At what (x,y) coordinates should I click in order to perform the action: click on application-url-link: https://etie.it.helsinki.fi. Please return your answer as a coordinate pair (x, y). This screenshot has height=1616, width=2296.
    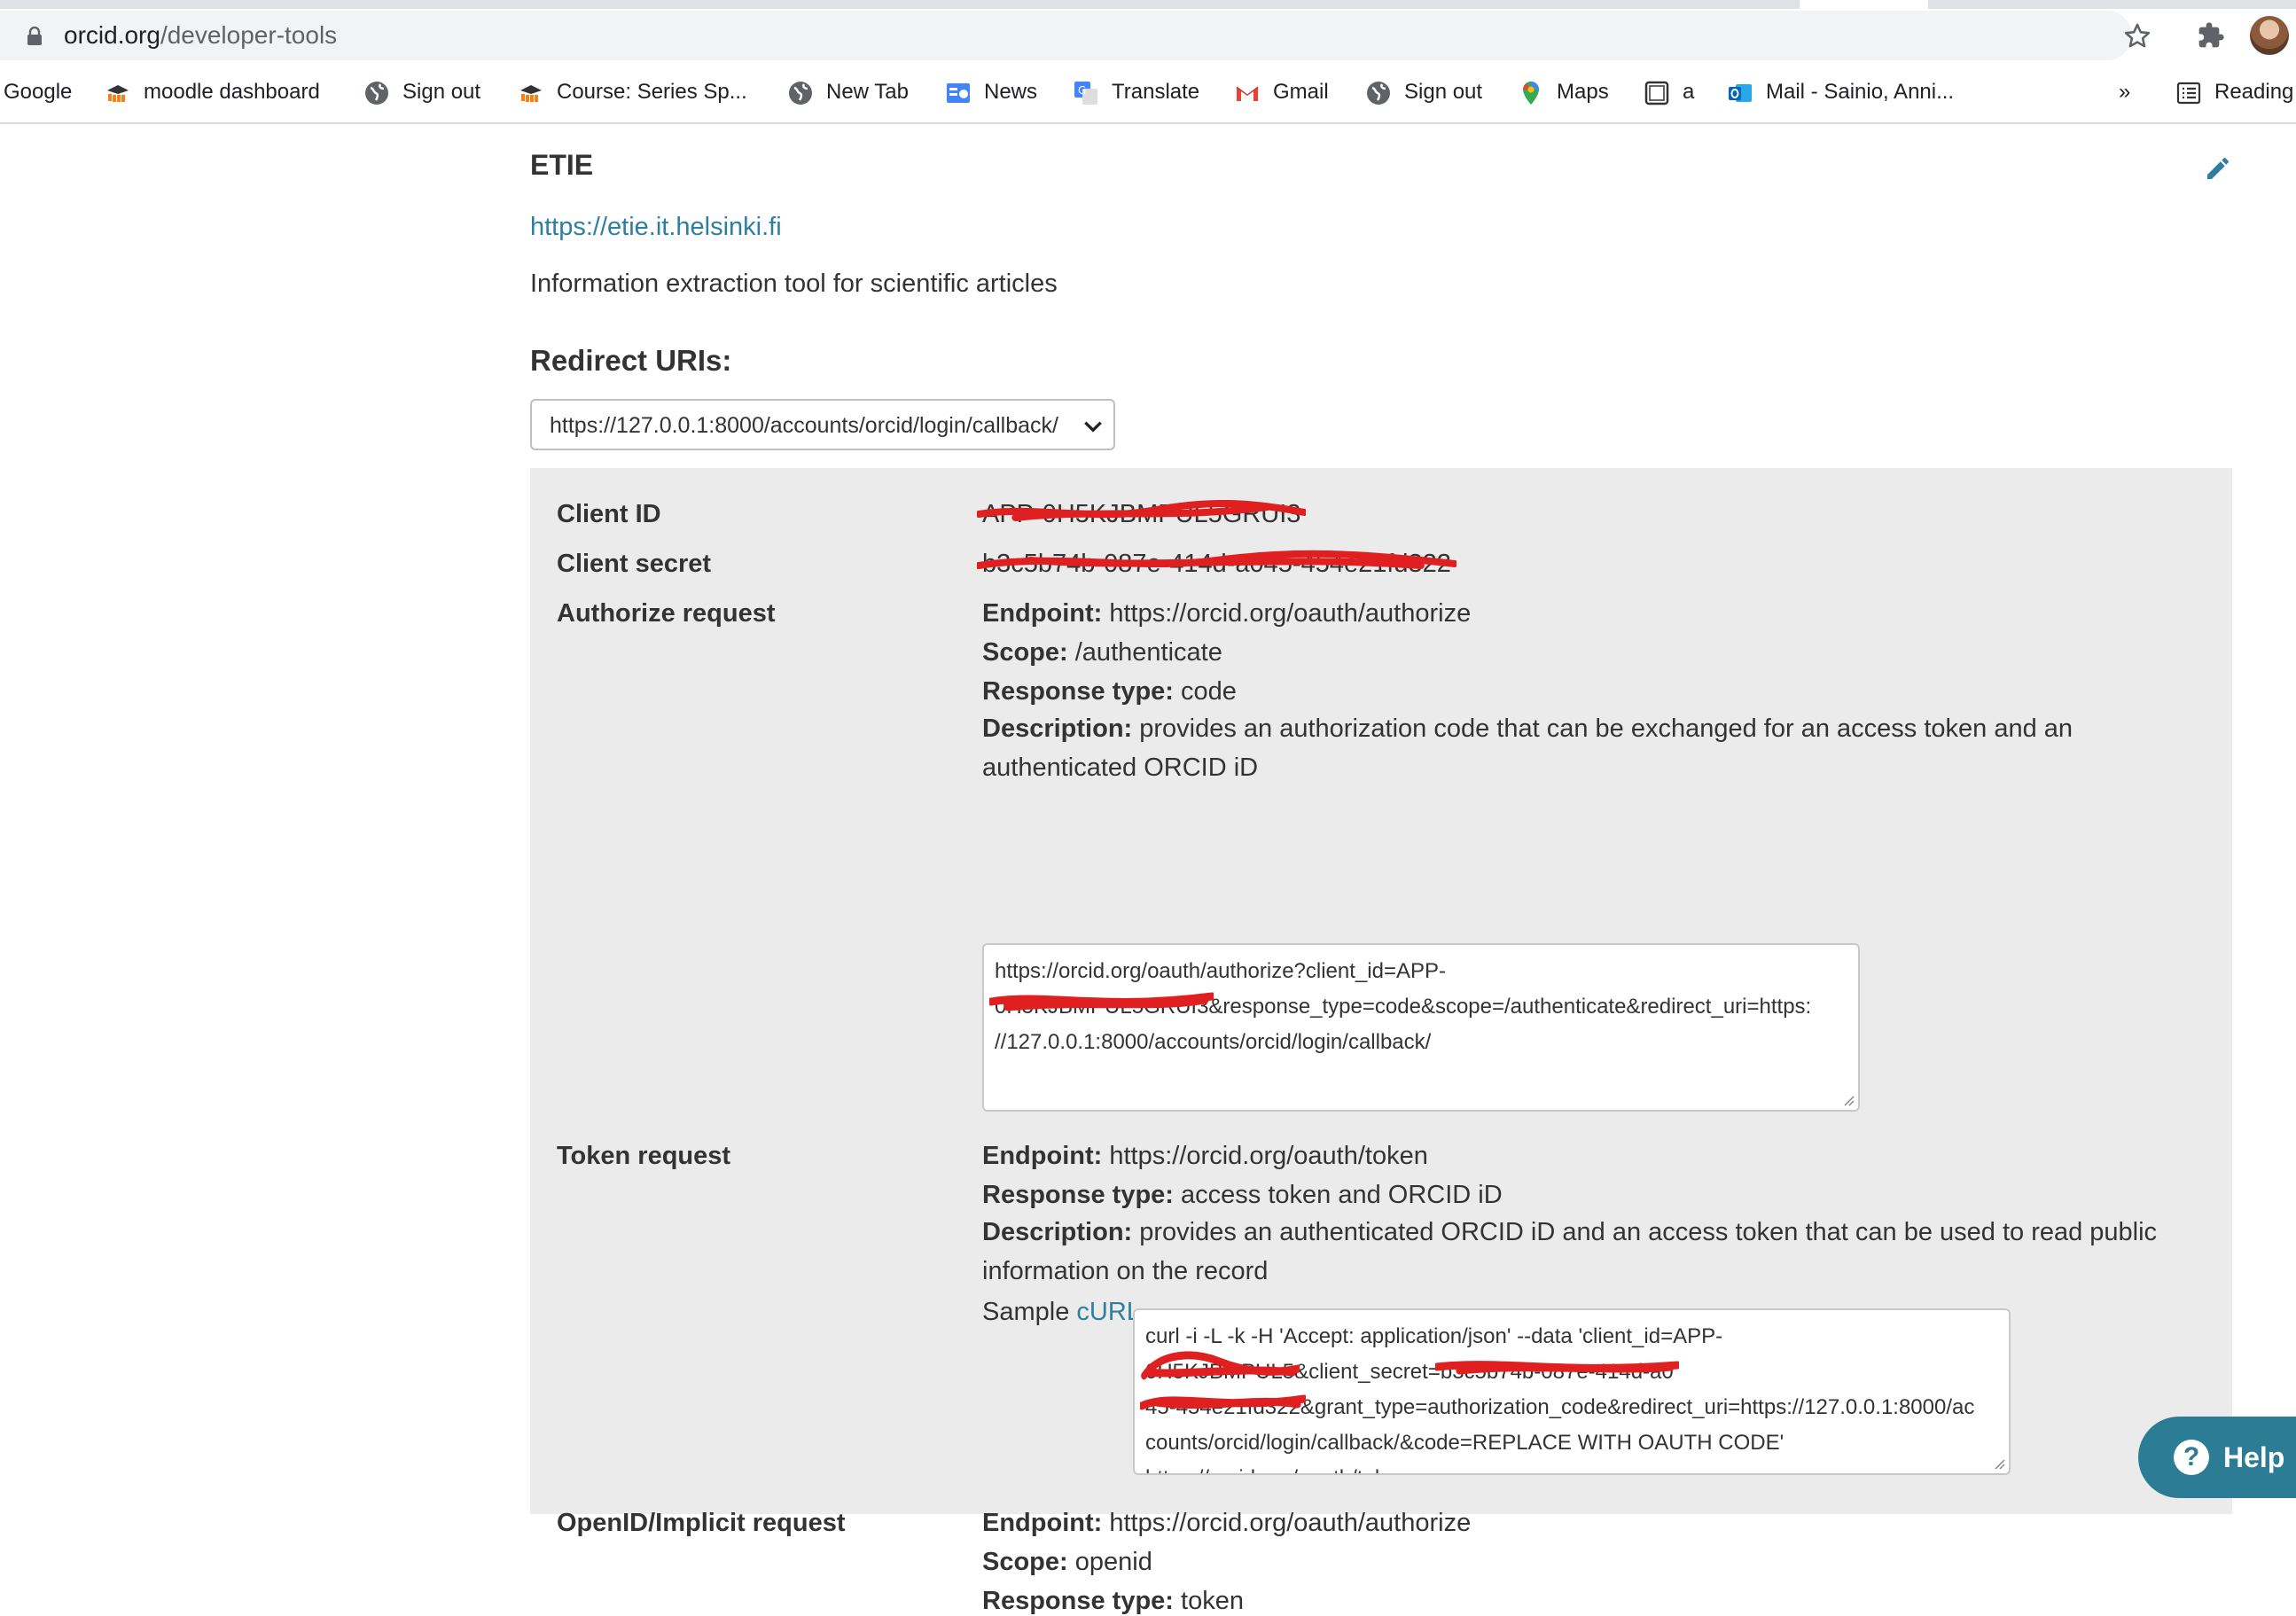
    Looking at the image, I should click on (656, 227).